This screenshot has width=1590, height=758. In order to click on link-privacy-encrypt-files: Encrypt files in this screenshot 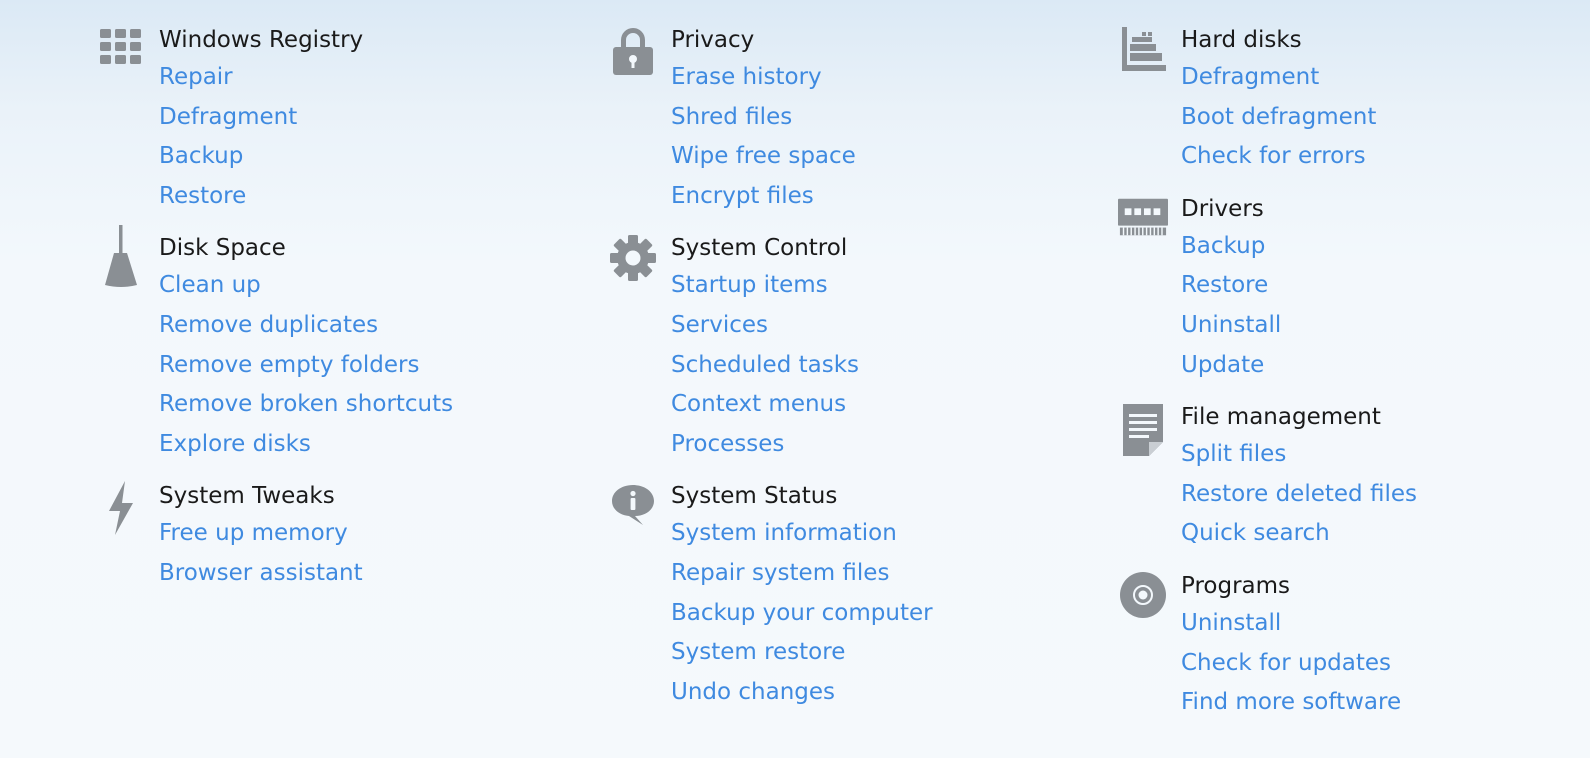, I will do `click(869, 197)`.